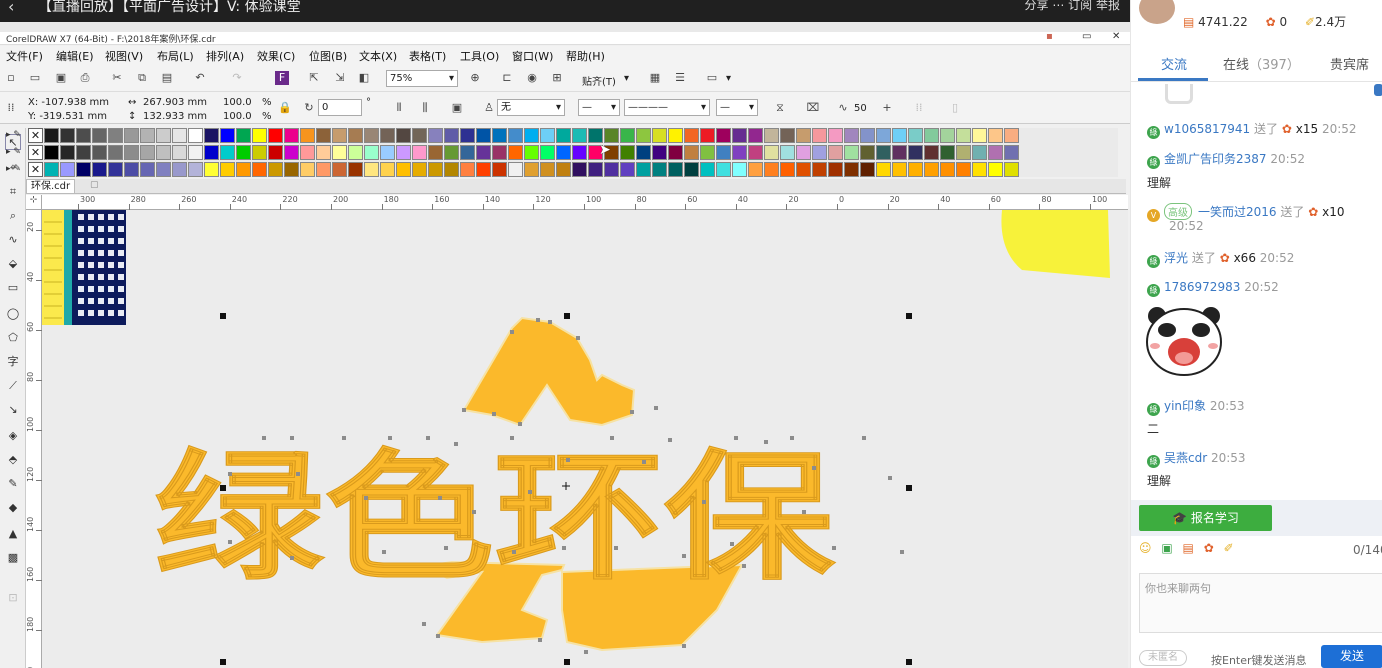 The height and width of the screenshot is (668, 1382). Describe the element at coordinates (1166, 548) in the screenshot. I see `image-icon: ▣` at that location.